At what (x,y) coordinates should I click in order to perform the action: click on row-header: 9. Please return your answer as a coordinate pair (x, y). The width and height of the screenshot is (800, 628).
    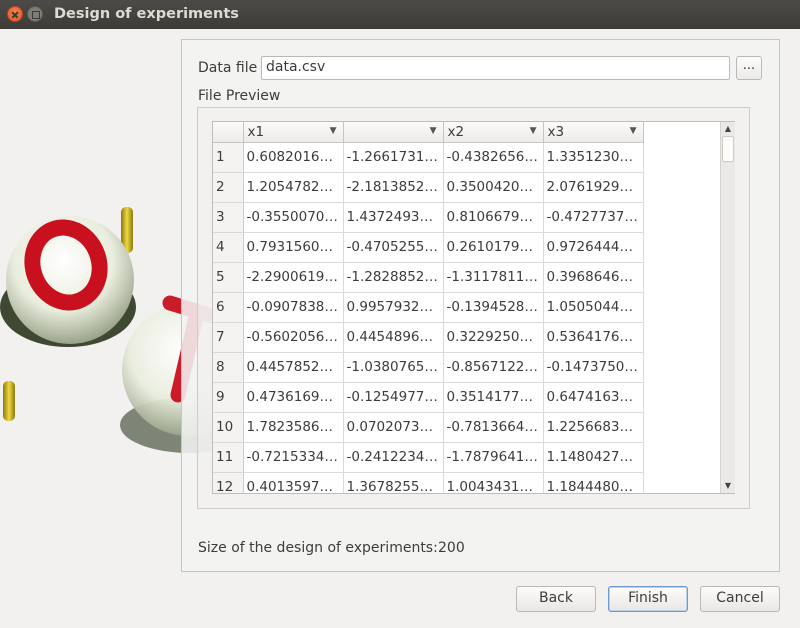
    Looking at the image, I should click on (228, 397).